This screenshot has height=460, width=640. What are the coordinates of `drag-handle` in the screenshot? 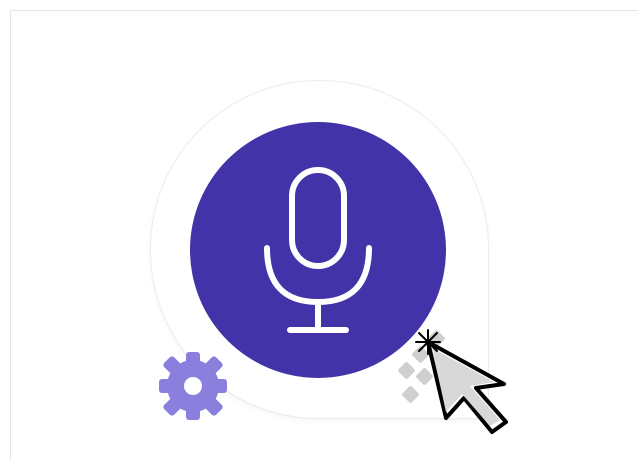 It's located at (428, 370).